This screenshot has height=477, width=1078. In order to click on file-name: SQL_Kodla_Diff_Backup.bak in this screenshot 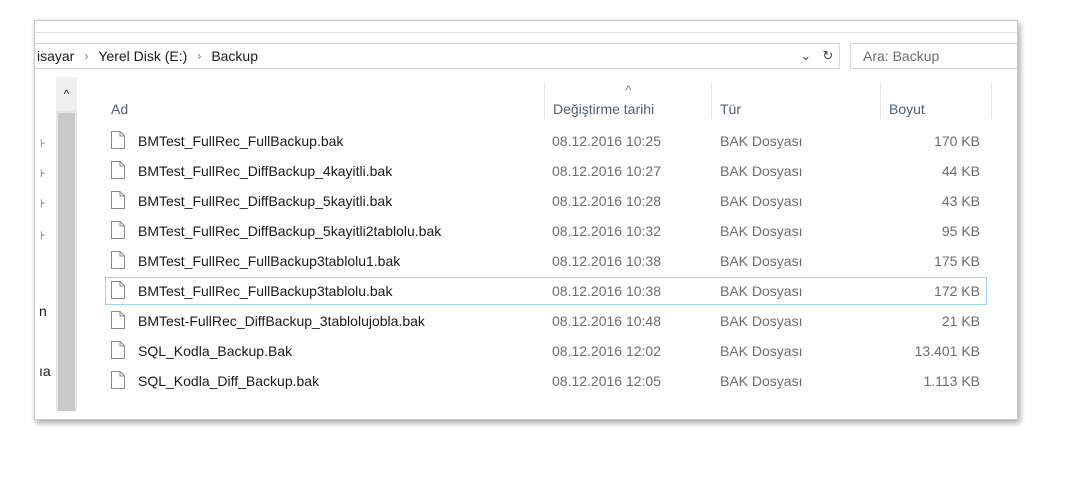, I will do `click(229, 381)`.